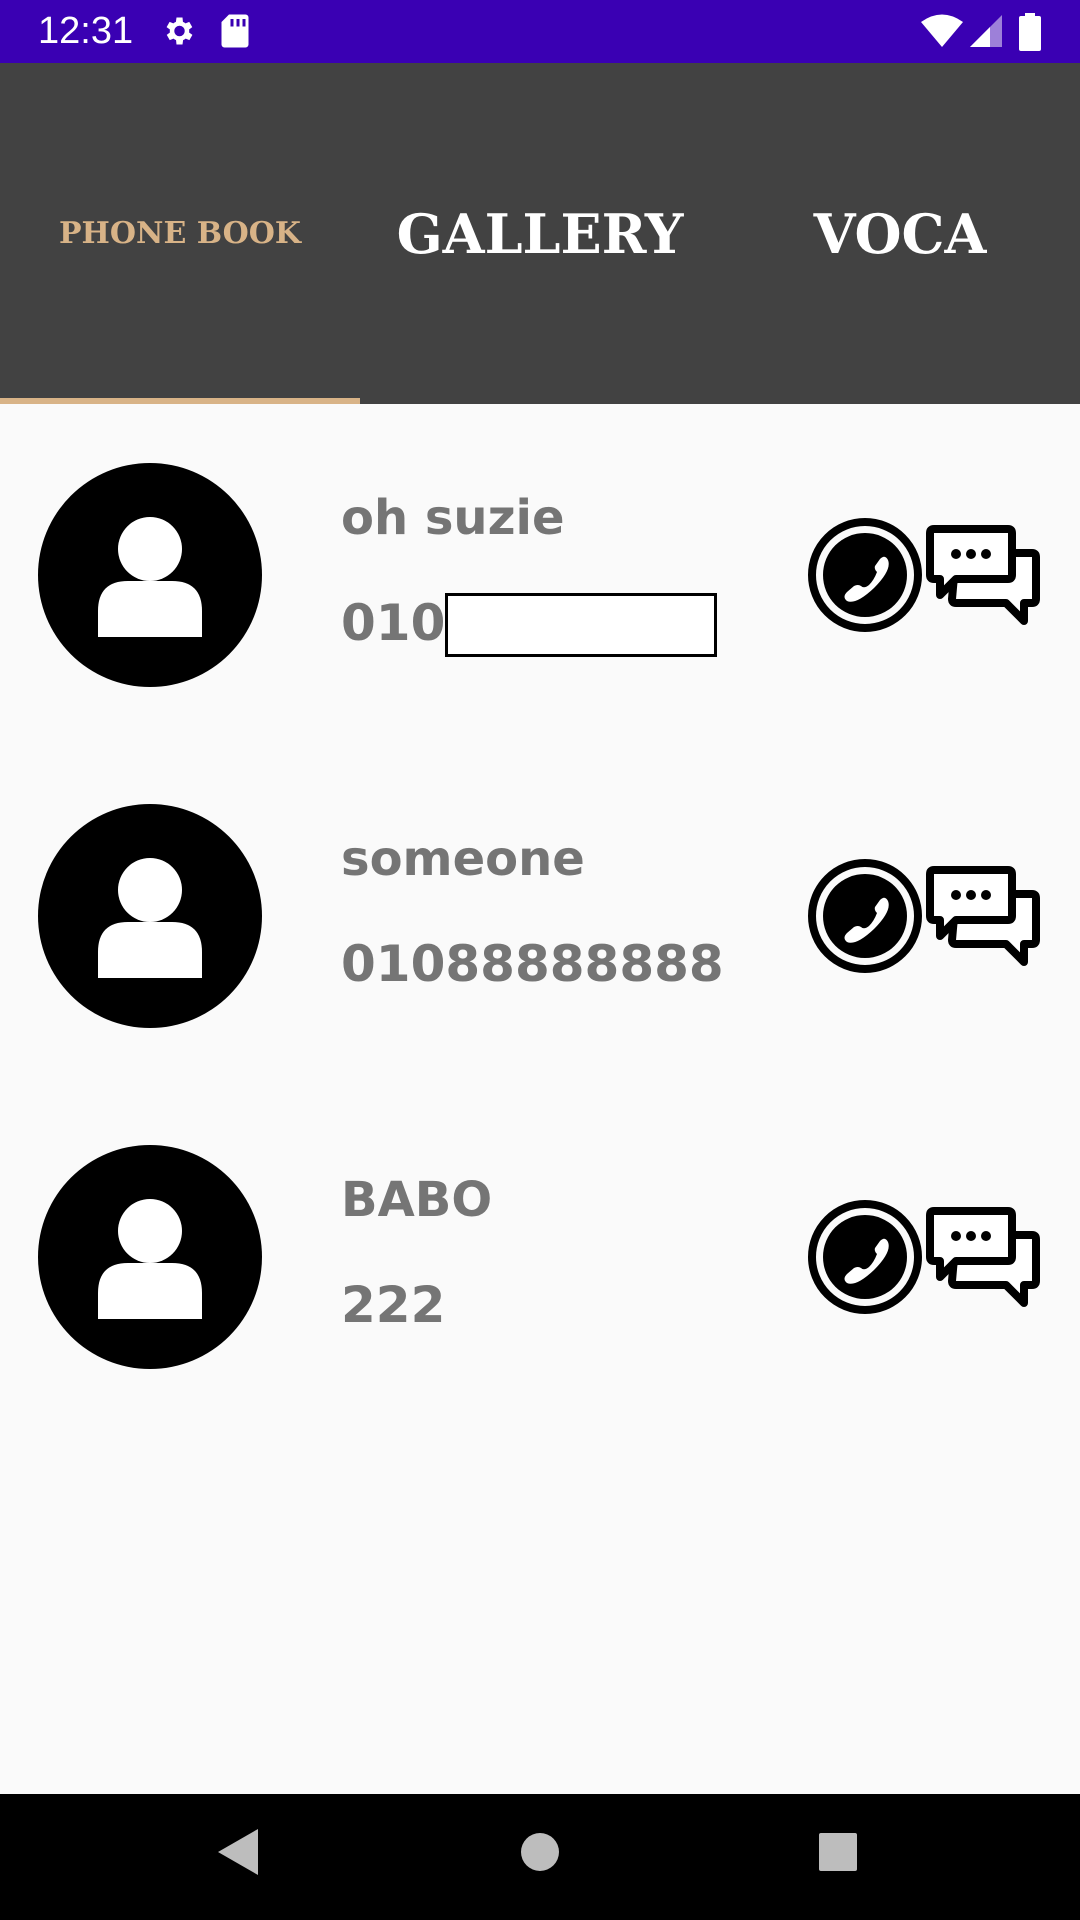 Image resolution: width=1080 pixels, height=1920 pixels. Describe the element at coordinates (453, 518) in the screenshot. I see `contact-name: oh suzie` at that location.